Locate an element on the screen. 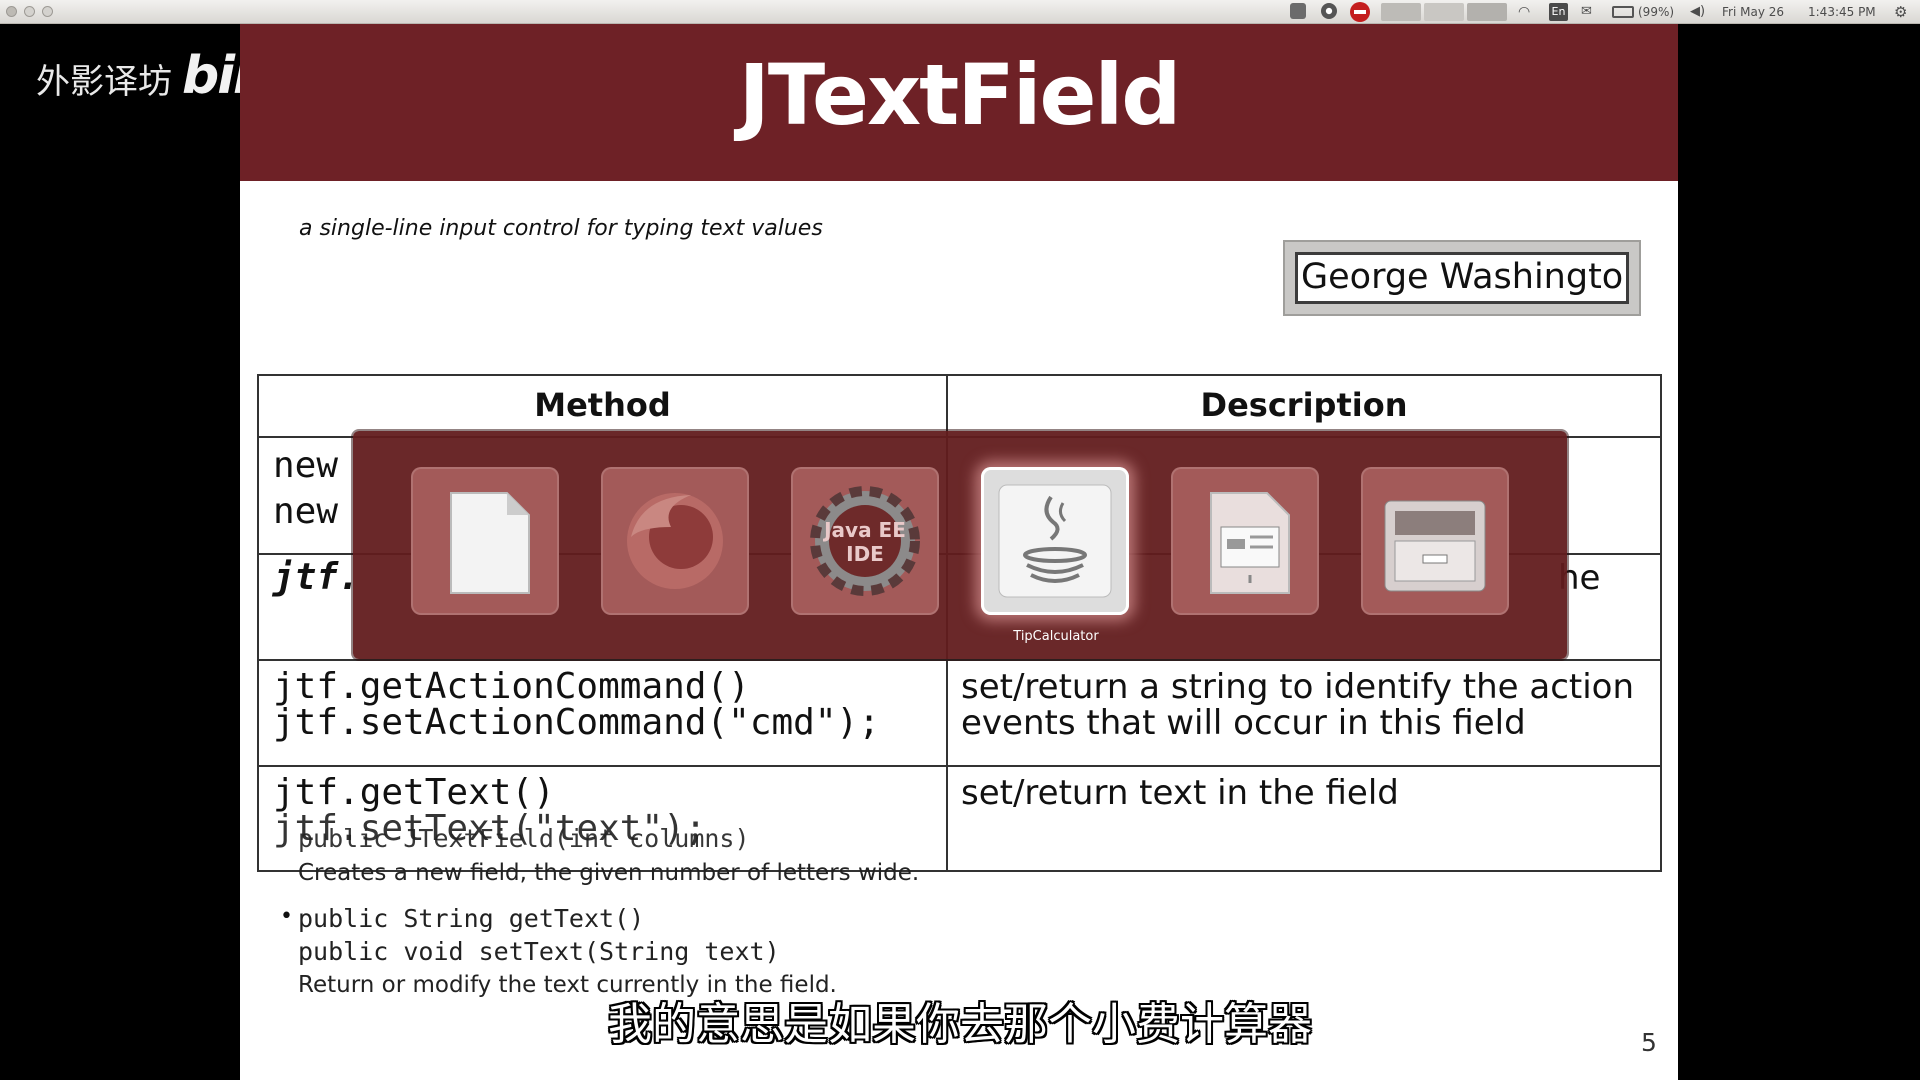 The height and width of the screenshot is (1080, 1920). description-text: events that will occur in this field is located at coordinates (1243, 723).